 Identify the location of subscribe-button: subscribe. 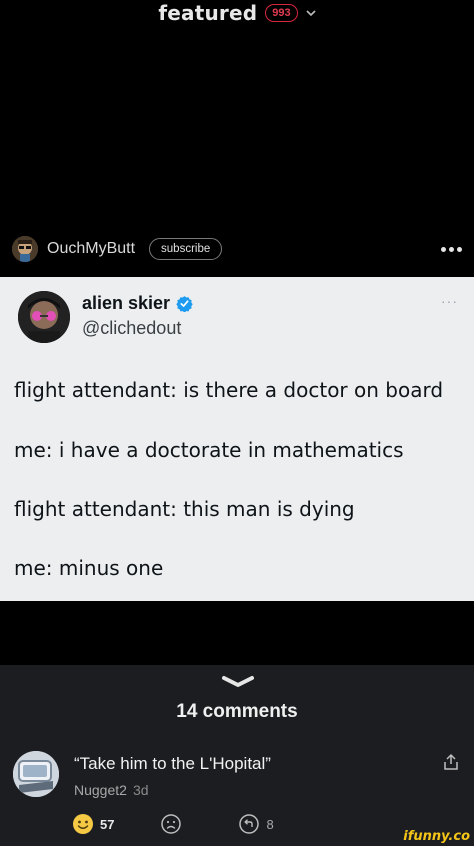
(186, 249).